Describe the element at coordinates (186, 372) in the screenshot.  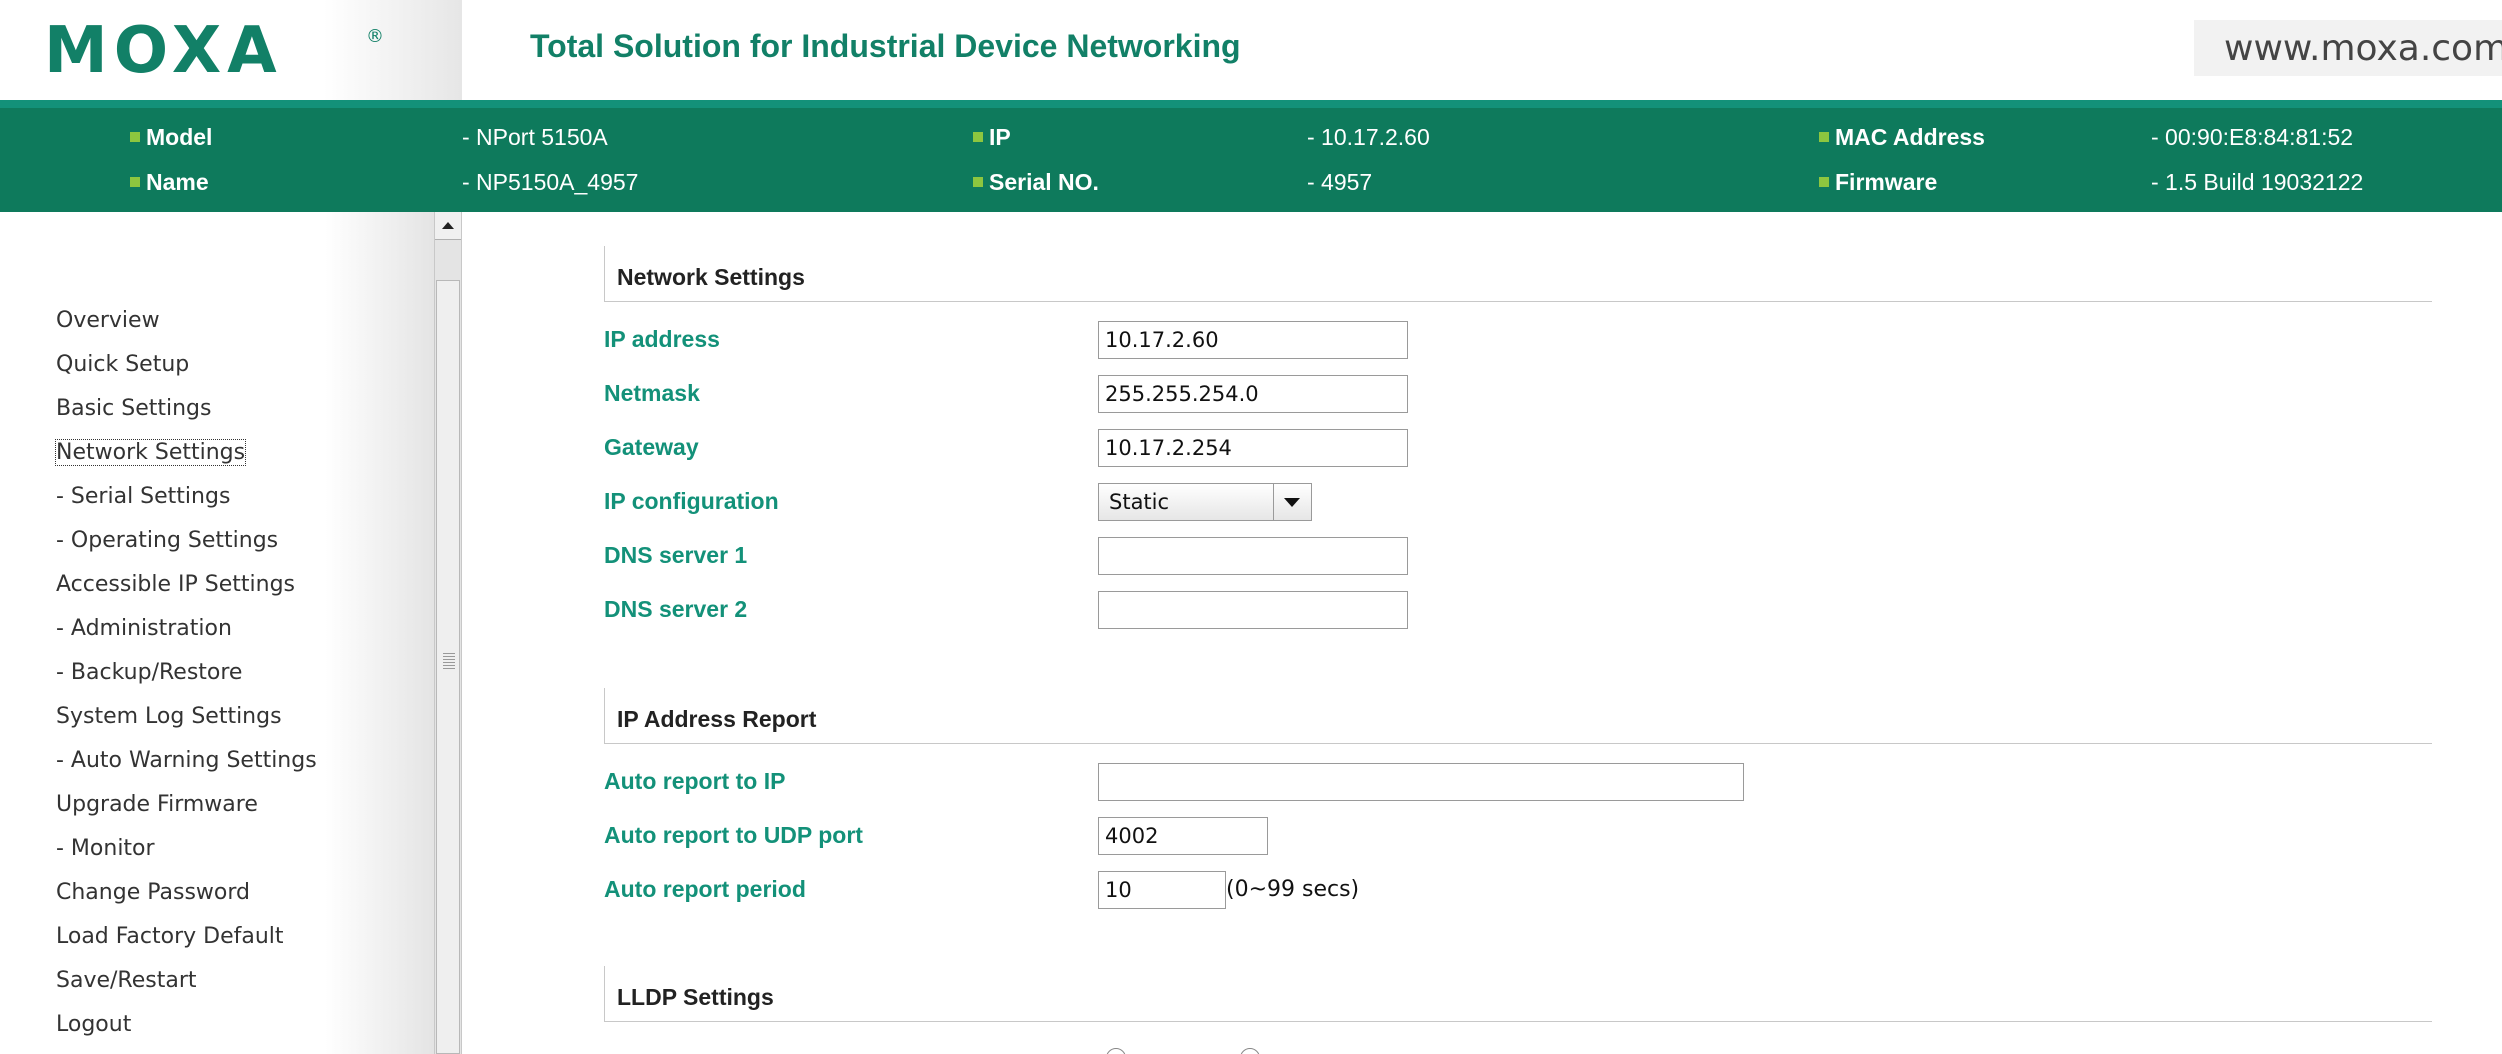
I see `sidebar-item-quick-setup: Quick Setup` at that location.